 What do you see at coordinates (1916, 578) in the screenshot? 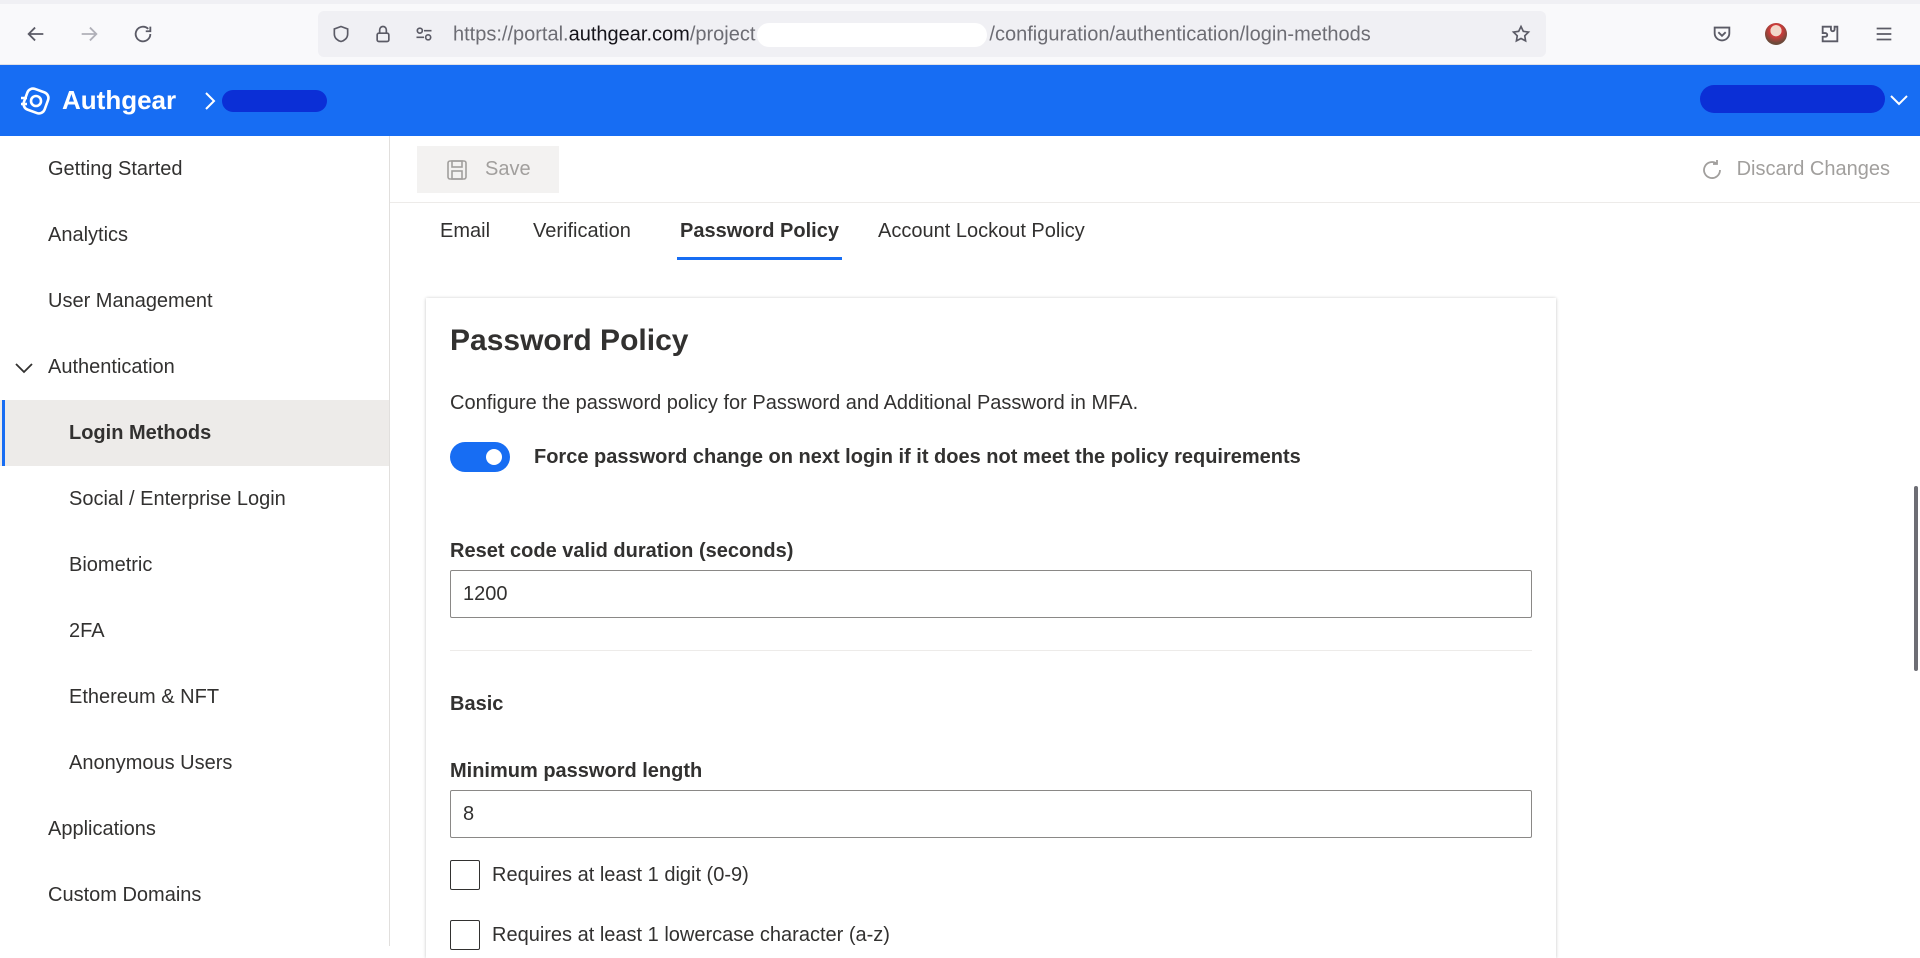
I see `scrollbar-thumb` at bounding box center [1916, 578].